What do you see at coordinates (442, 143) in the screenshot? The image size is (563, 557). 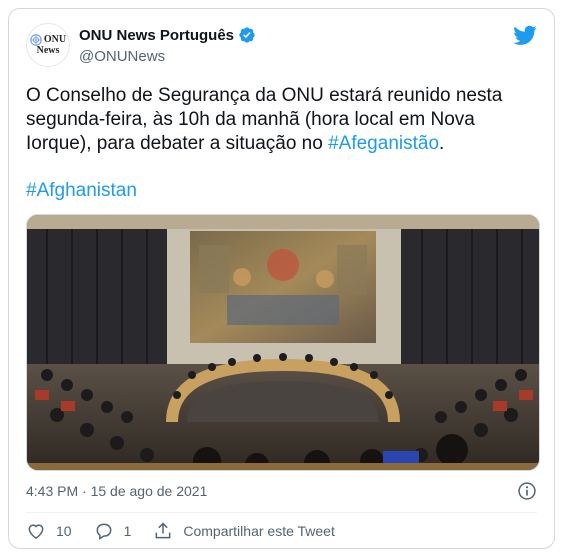 I see `tweet-text-end: .` at bounding box center [442, 143].